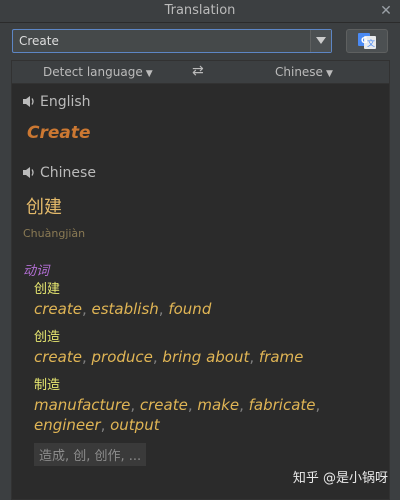  What do you see at coordinates (371, 43) in the screenshot?
I see `svg-text: 文` at bounding box center [371, 43].